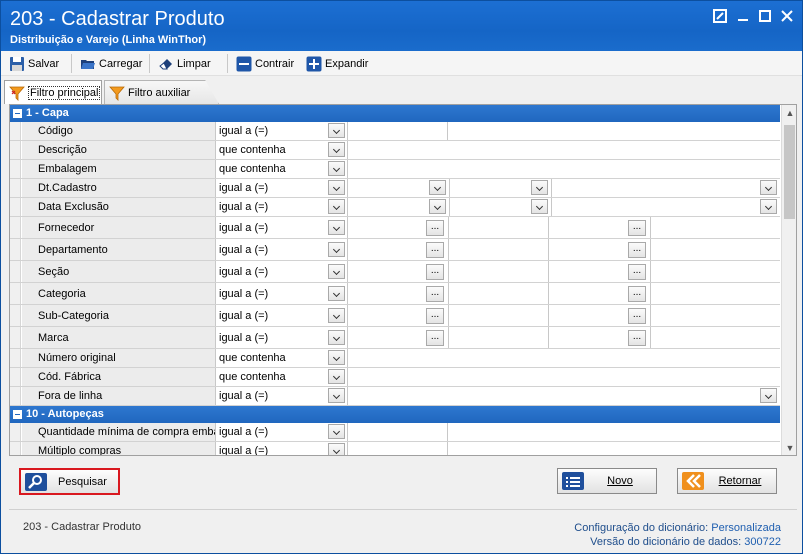 Image resolution: width=803 pixels, height=554 pixels. Describe the element at coordinates (53, 92) in the screenshot. I see `tab-filtro-principal: Filtro principal` at that location.